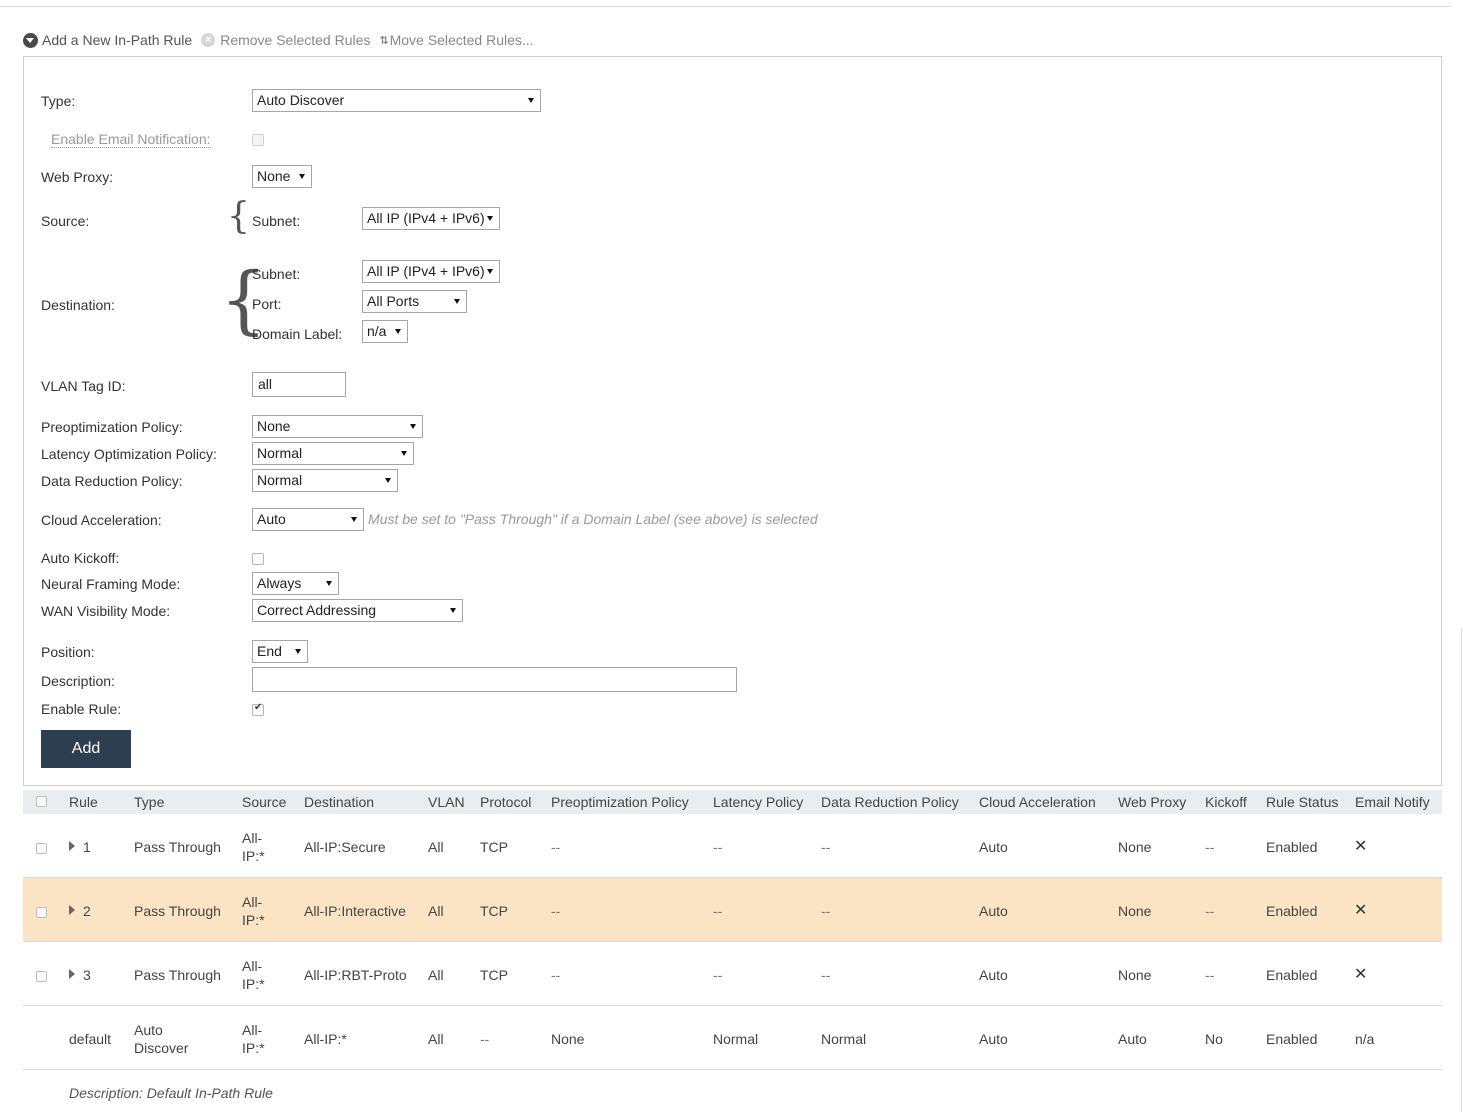 The width and height of the screenshot is (1463, 1112). I want to click on wan-visibility-select: Correct Addressing, so click(357, 610).